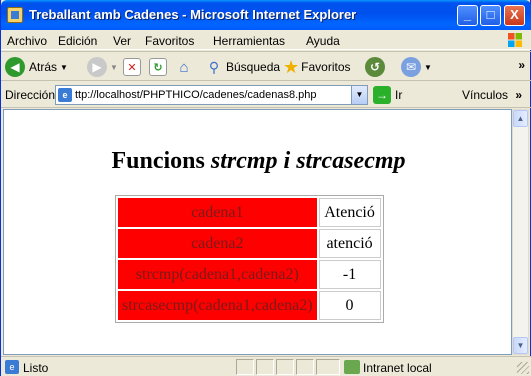  I want to click on table-row: strcasecmp(cadena1,cadena2) 0, so click(249, 305).